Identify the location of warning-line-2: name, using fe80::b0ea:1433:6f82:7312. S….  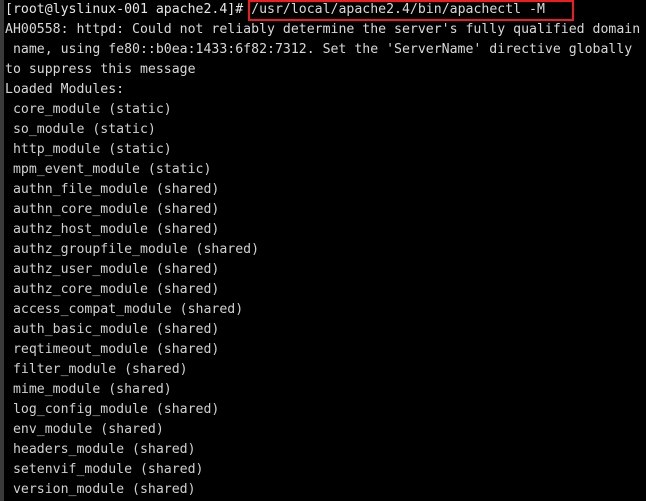
(319, 49).